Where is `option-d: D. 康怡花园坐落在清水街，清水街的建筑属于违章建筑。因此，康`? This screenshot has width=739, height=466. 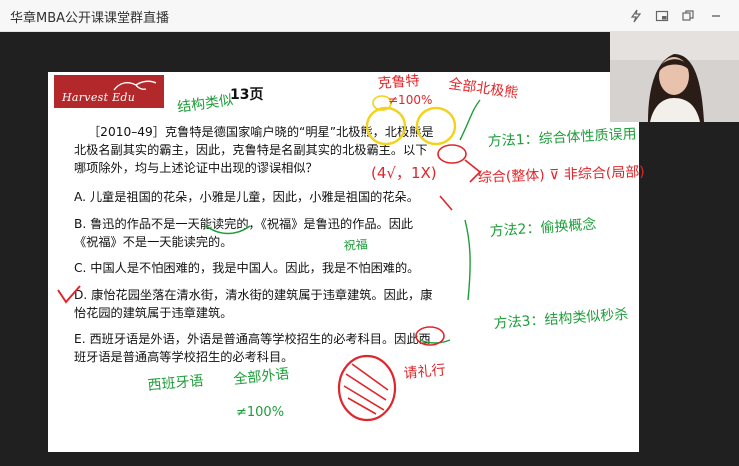 option-d: D. 康怡花园坐落在清水街，清水街的建筑属于违章建筑。因此，康 is located at coordinates (253, 295).